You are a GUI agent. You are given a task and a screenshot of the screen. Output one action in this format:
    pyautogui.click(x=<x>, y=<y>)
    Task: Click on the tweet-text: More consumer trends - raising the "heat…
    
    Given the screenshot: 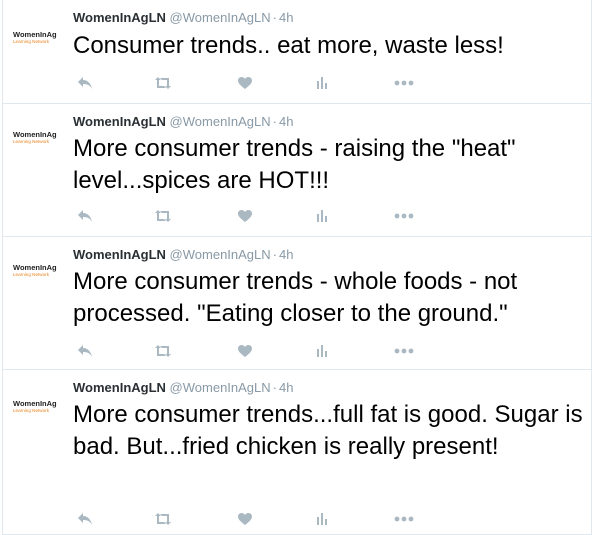 What is the action you would take?
    pyautogui.click(x=294, y=164)
    